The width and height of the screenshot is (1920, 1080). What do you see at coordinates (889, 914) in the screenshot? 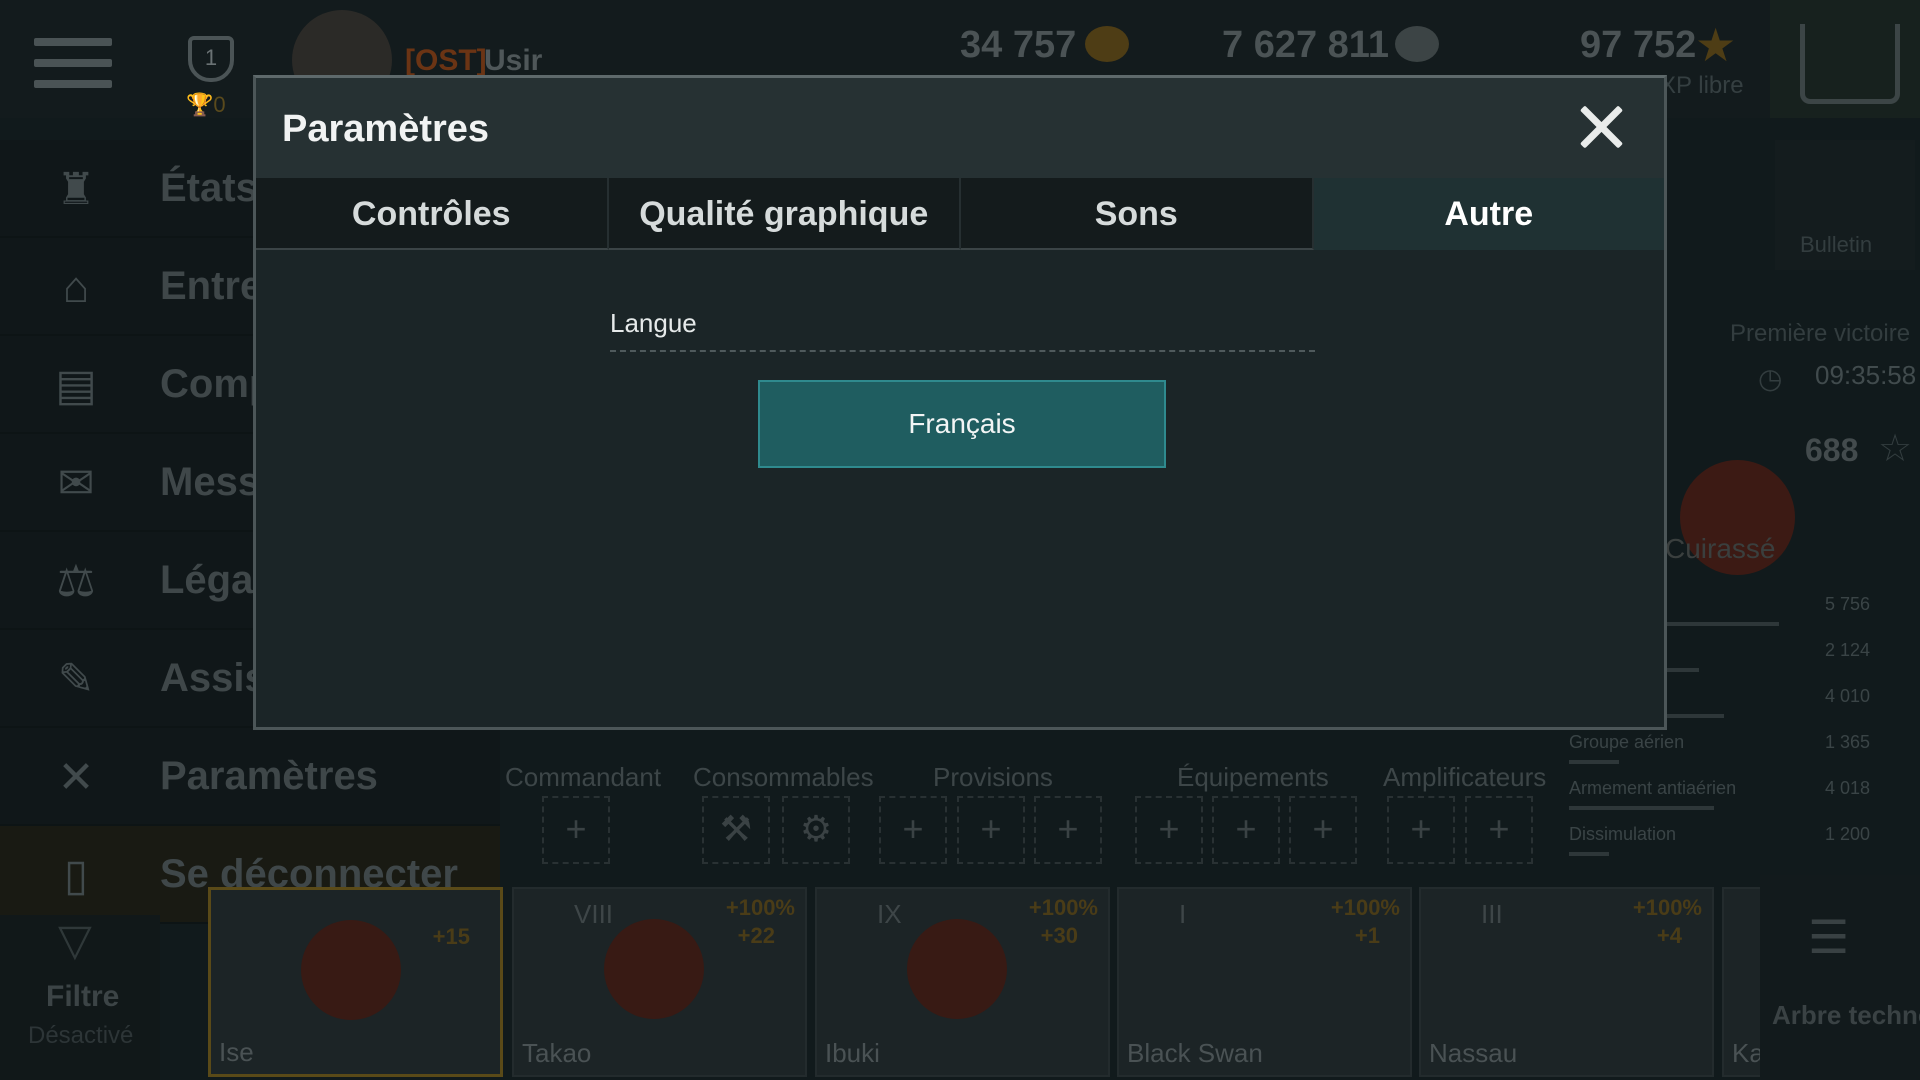
I see `ship-tier: IX` at bounding box center [889, 914].